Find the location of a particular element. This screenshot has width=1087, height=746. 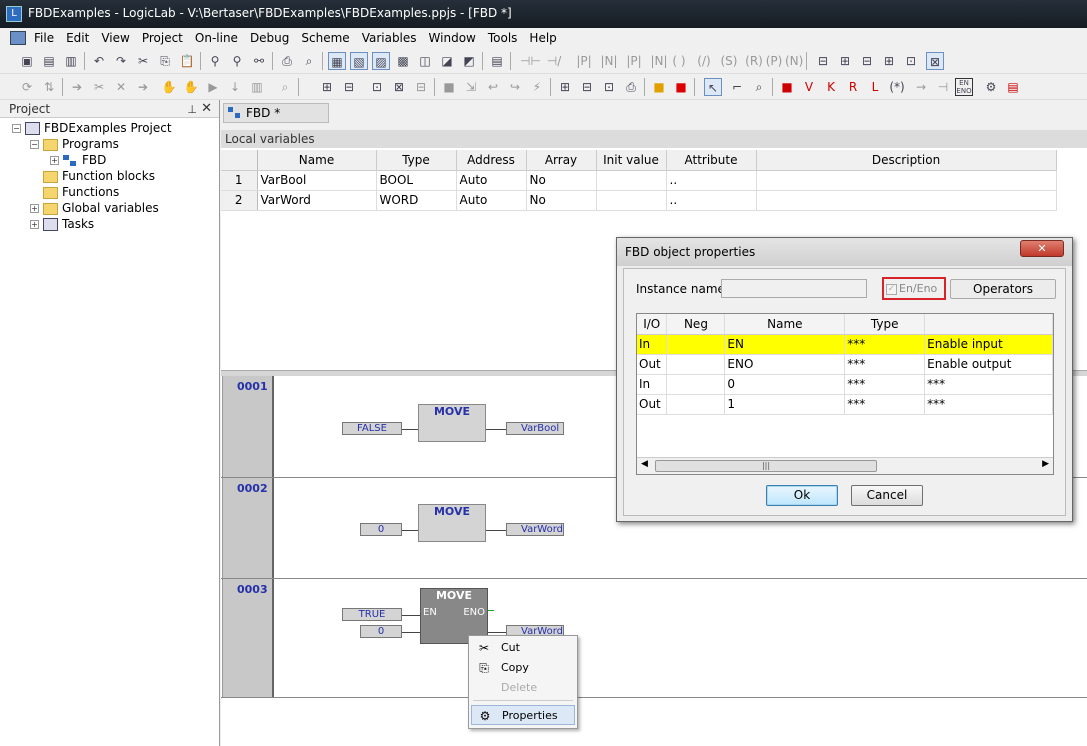

align-left-icon: ⊟ is located at coordinates (823, 61).